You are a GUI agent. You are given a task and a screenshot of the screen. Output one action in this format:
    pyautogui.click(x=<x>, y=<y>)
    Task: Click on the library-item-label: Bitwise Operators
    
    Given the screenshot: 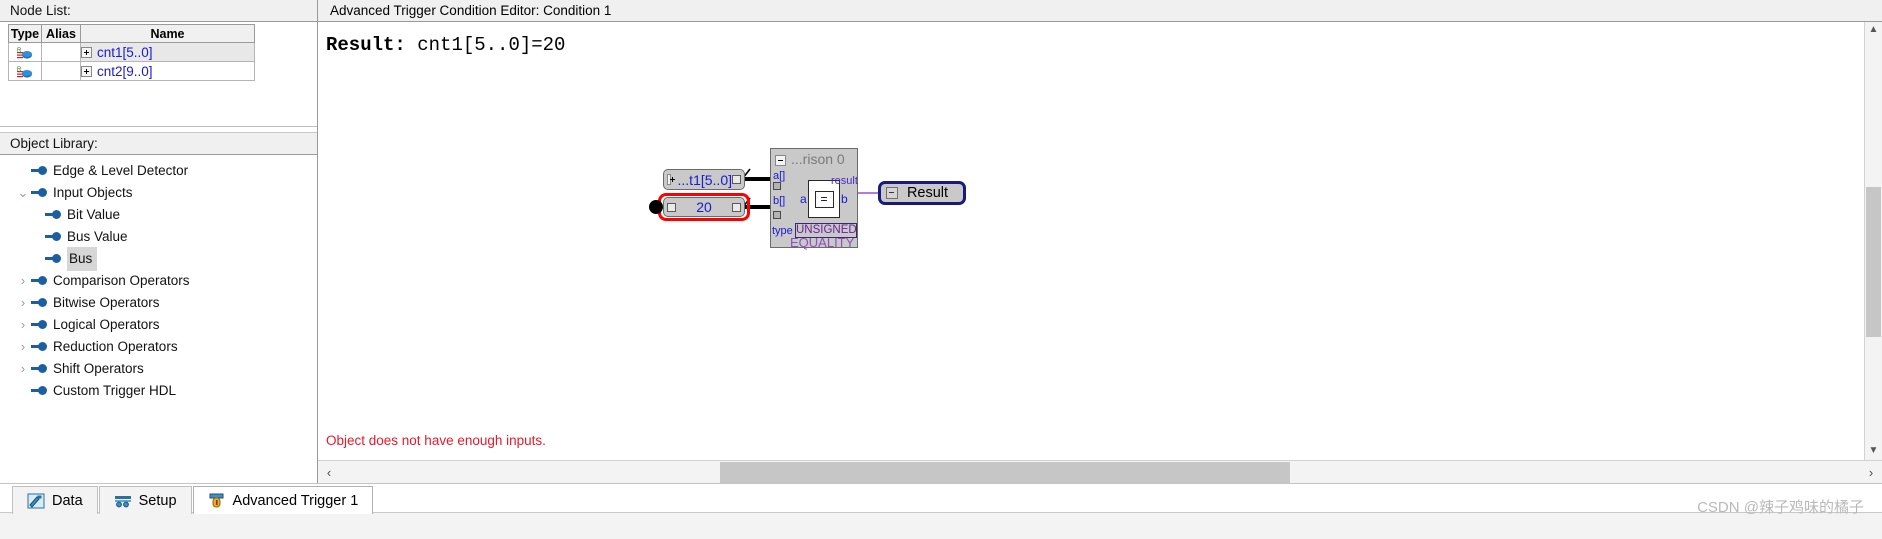 What is the action you would take?
    pyautogui.click(x=106, y=302)
    